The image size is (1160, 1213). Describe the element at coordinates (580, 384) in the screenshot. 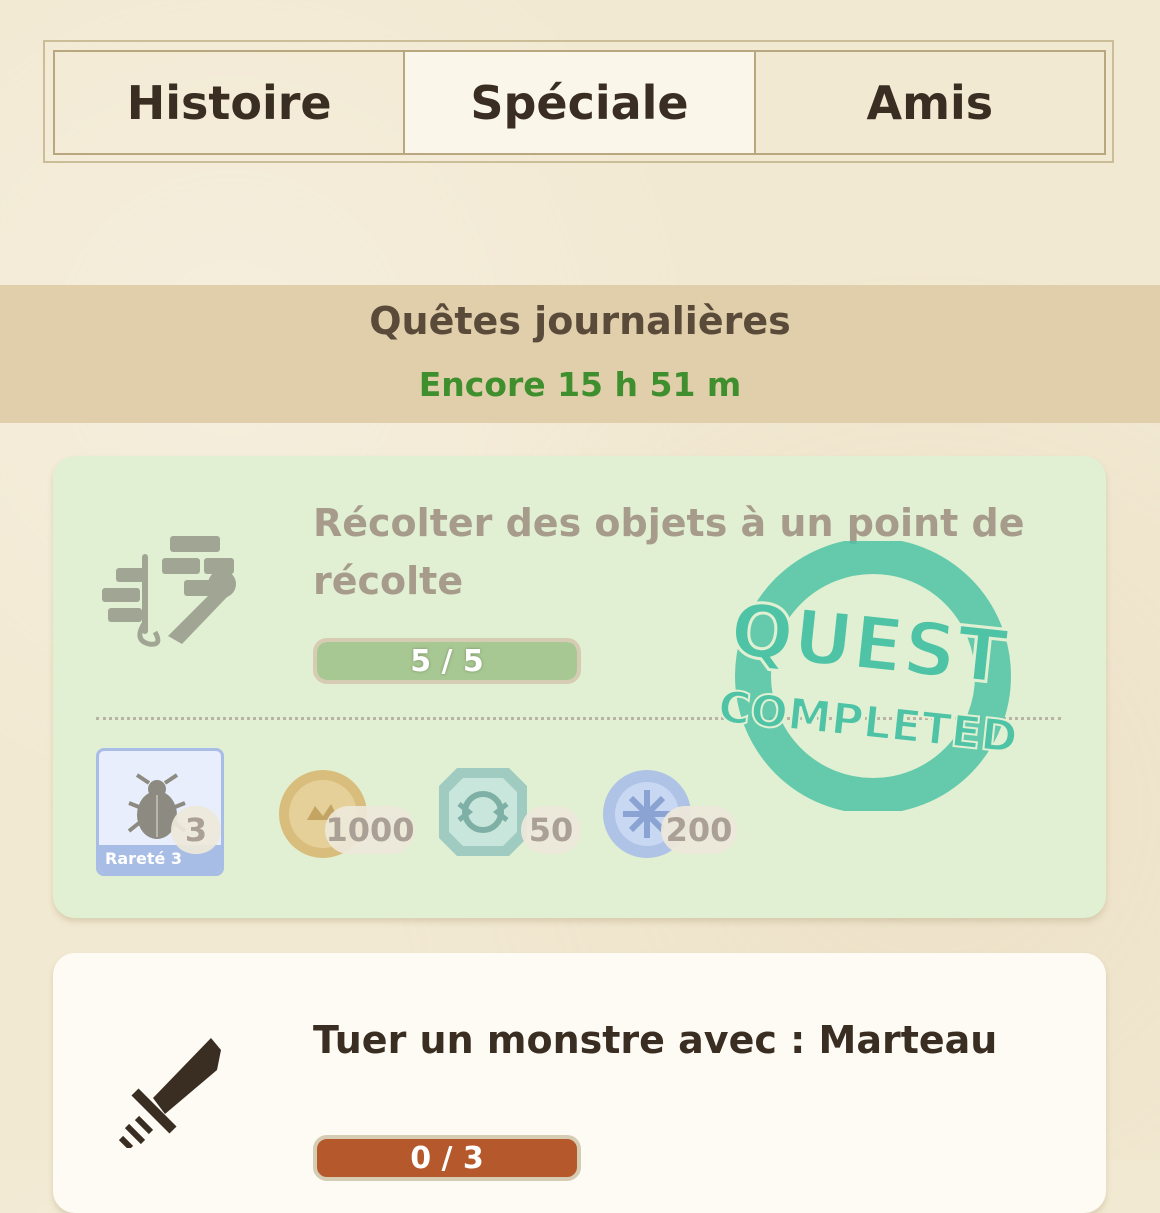

I see `daily-quests-timer: Encore 15 h 51 m` at that location.